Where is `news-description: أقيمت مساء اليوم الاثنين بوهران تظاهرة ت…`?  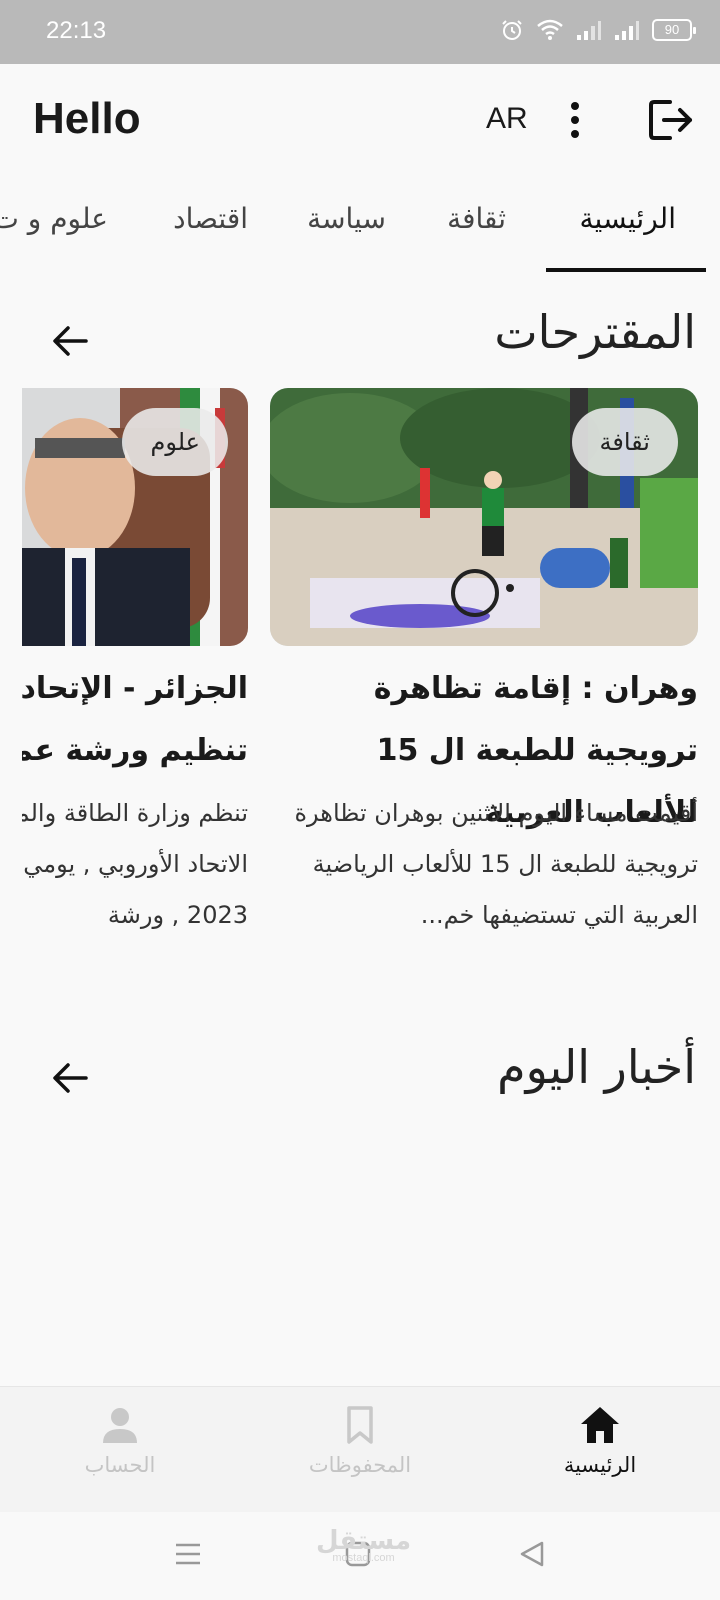
news-description: أقيمت مساء اليوم الاثنين بوهران تظاهرة ت… is located at coordinates (496, 864).